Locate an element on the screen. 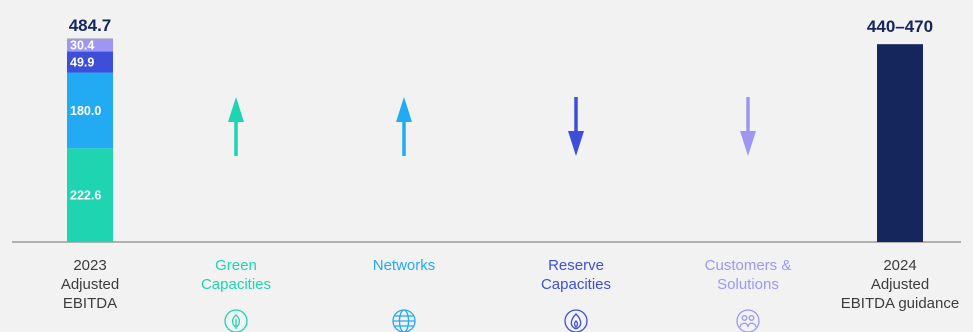 The height and width of the screenshot is (332, 973). category-label-networks: Networks is located at coordinates (404, 265).